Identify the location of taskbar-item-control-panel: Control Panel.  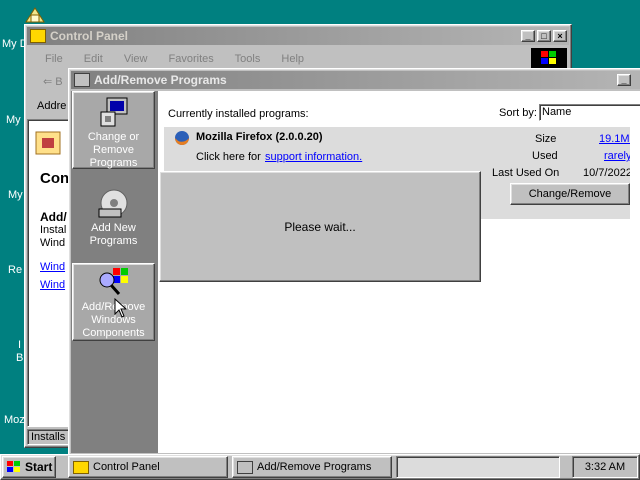
(148, 467).